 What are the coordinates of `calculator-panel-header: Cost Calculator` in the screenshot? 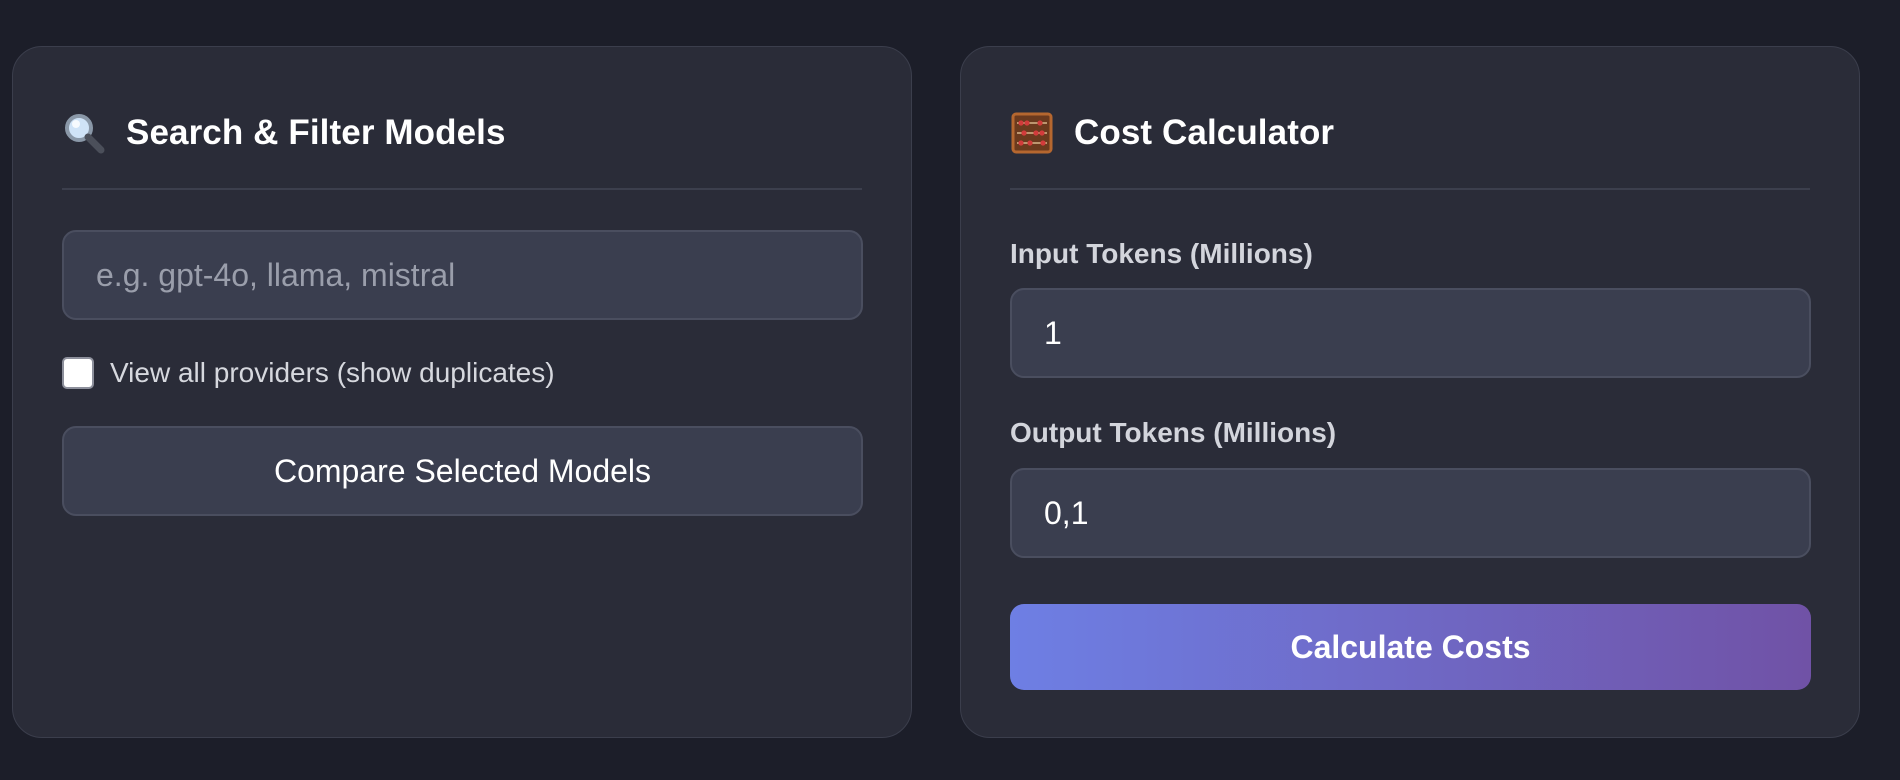 It's located at (1172, 133).